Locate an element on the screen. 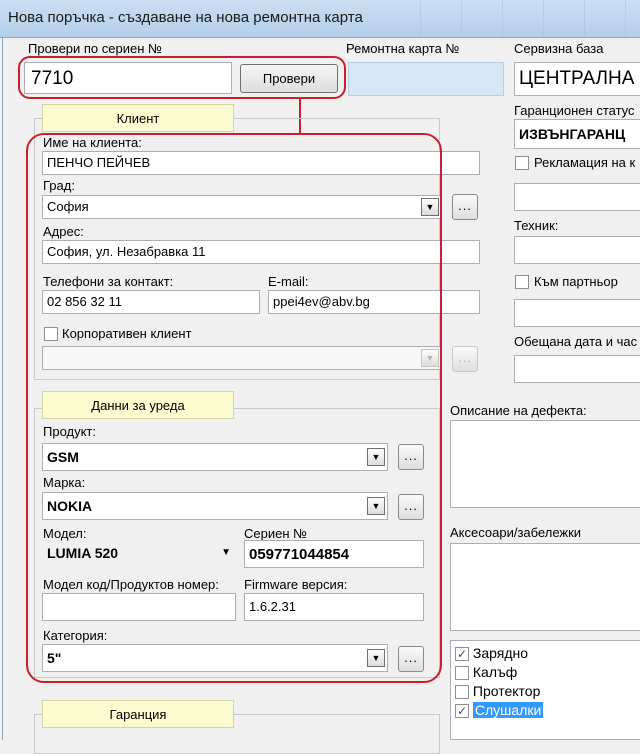 This screenshot has width=640, height=754. to-partner-label: Към партньор is located at coordinates (576, 281).